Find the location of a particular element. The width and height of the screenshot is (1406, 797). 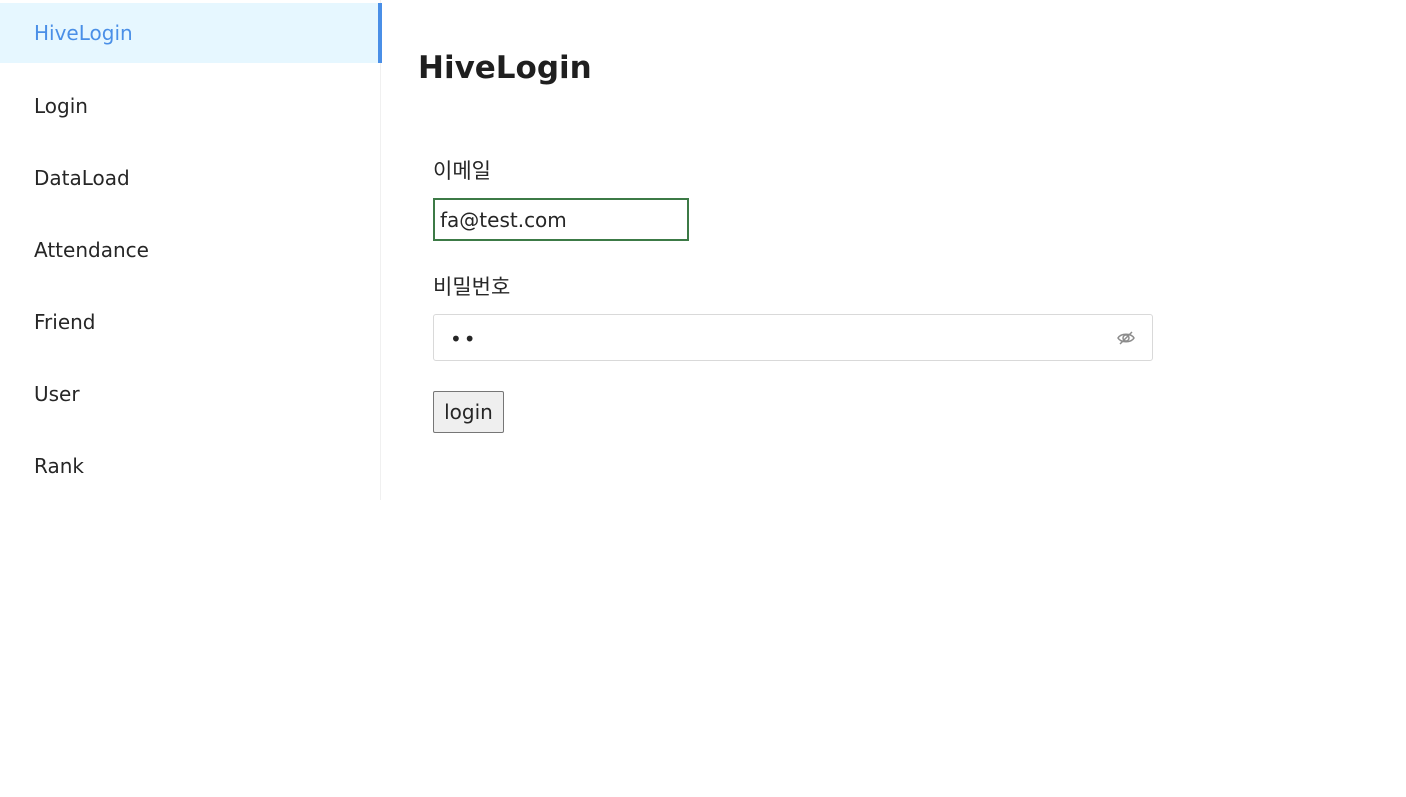

email-field is located at coordinates (561, 219).